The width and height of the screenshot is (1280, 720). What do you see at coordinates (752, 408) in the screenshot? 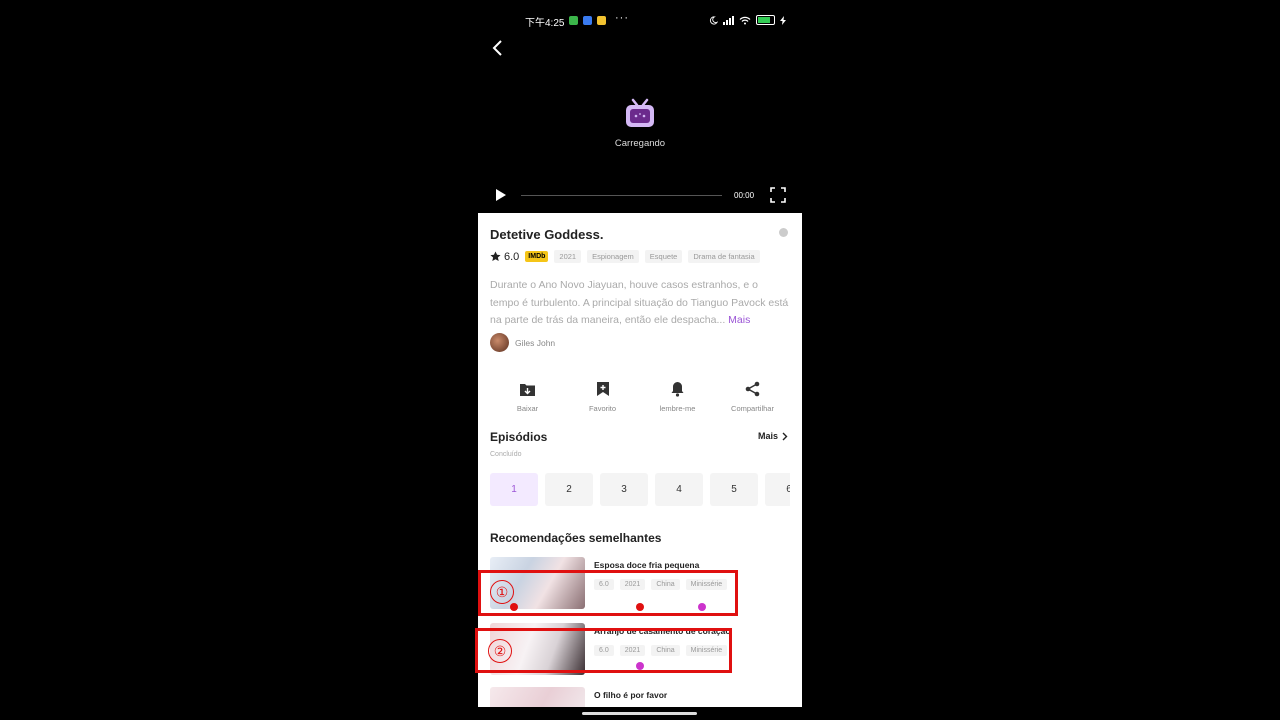
I see `share-label: Compartilhar` at bounding box center [752, 408].